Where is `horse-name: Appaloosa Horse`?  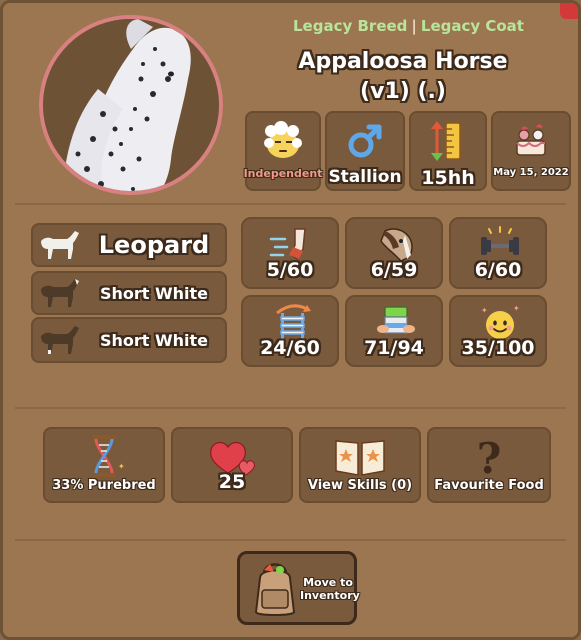
horse-name: Appaloosa Horse is located at coordinates (403, 61).